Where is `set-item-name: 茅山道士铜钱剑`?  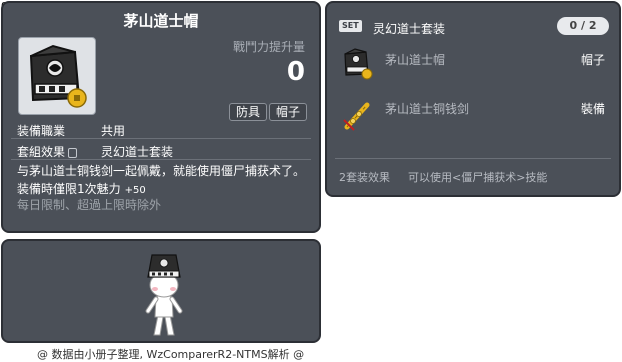 set-item-name: 茅山道士铜钱剑 is located at coordinates (427, 109).